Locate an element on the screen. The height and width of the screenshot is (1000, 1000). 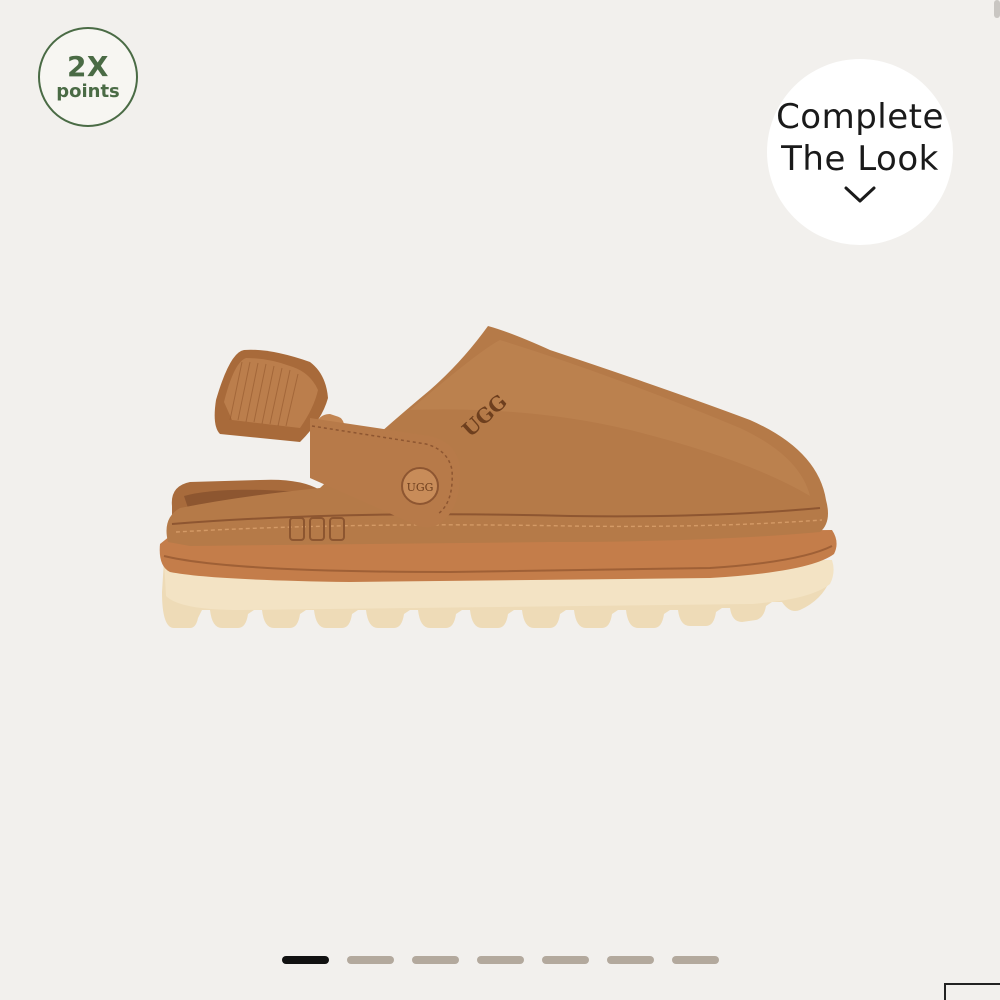
complete-the-look-button: Complete The Look is located at coordinates (860, 152).